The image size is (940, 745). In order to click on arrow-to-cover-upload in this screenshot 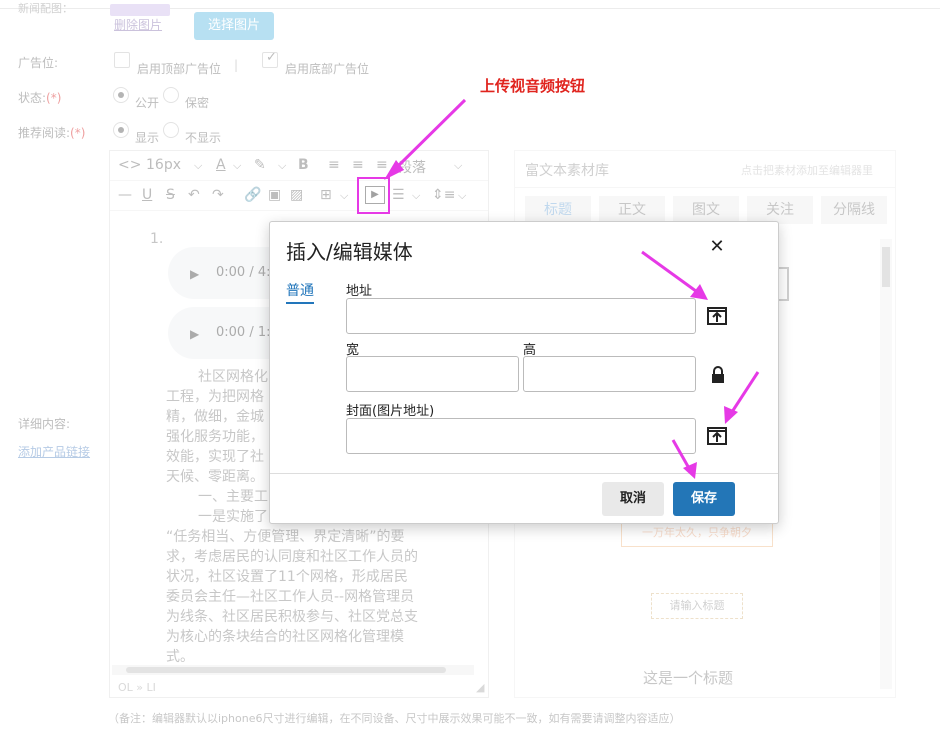, I will do `click(744, 393)`.